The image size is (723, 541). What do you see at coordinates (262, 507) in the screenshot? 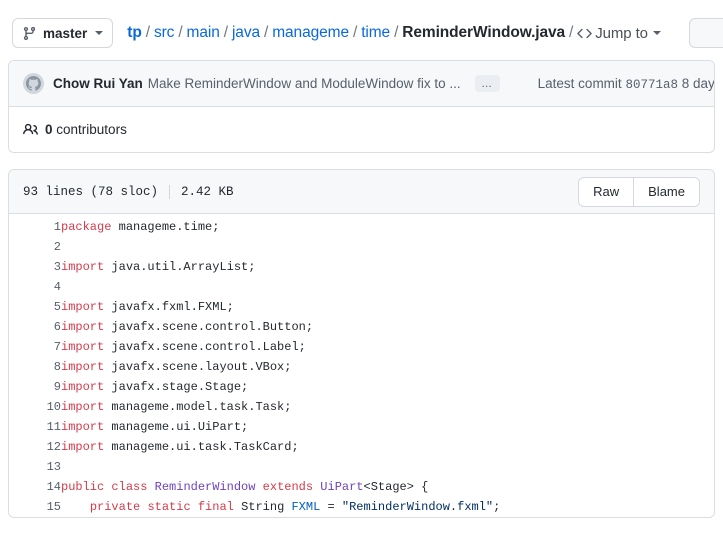
I see `code-token: String` at bounding box center [262, 507].